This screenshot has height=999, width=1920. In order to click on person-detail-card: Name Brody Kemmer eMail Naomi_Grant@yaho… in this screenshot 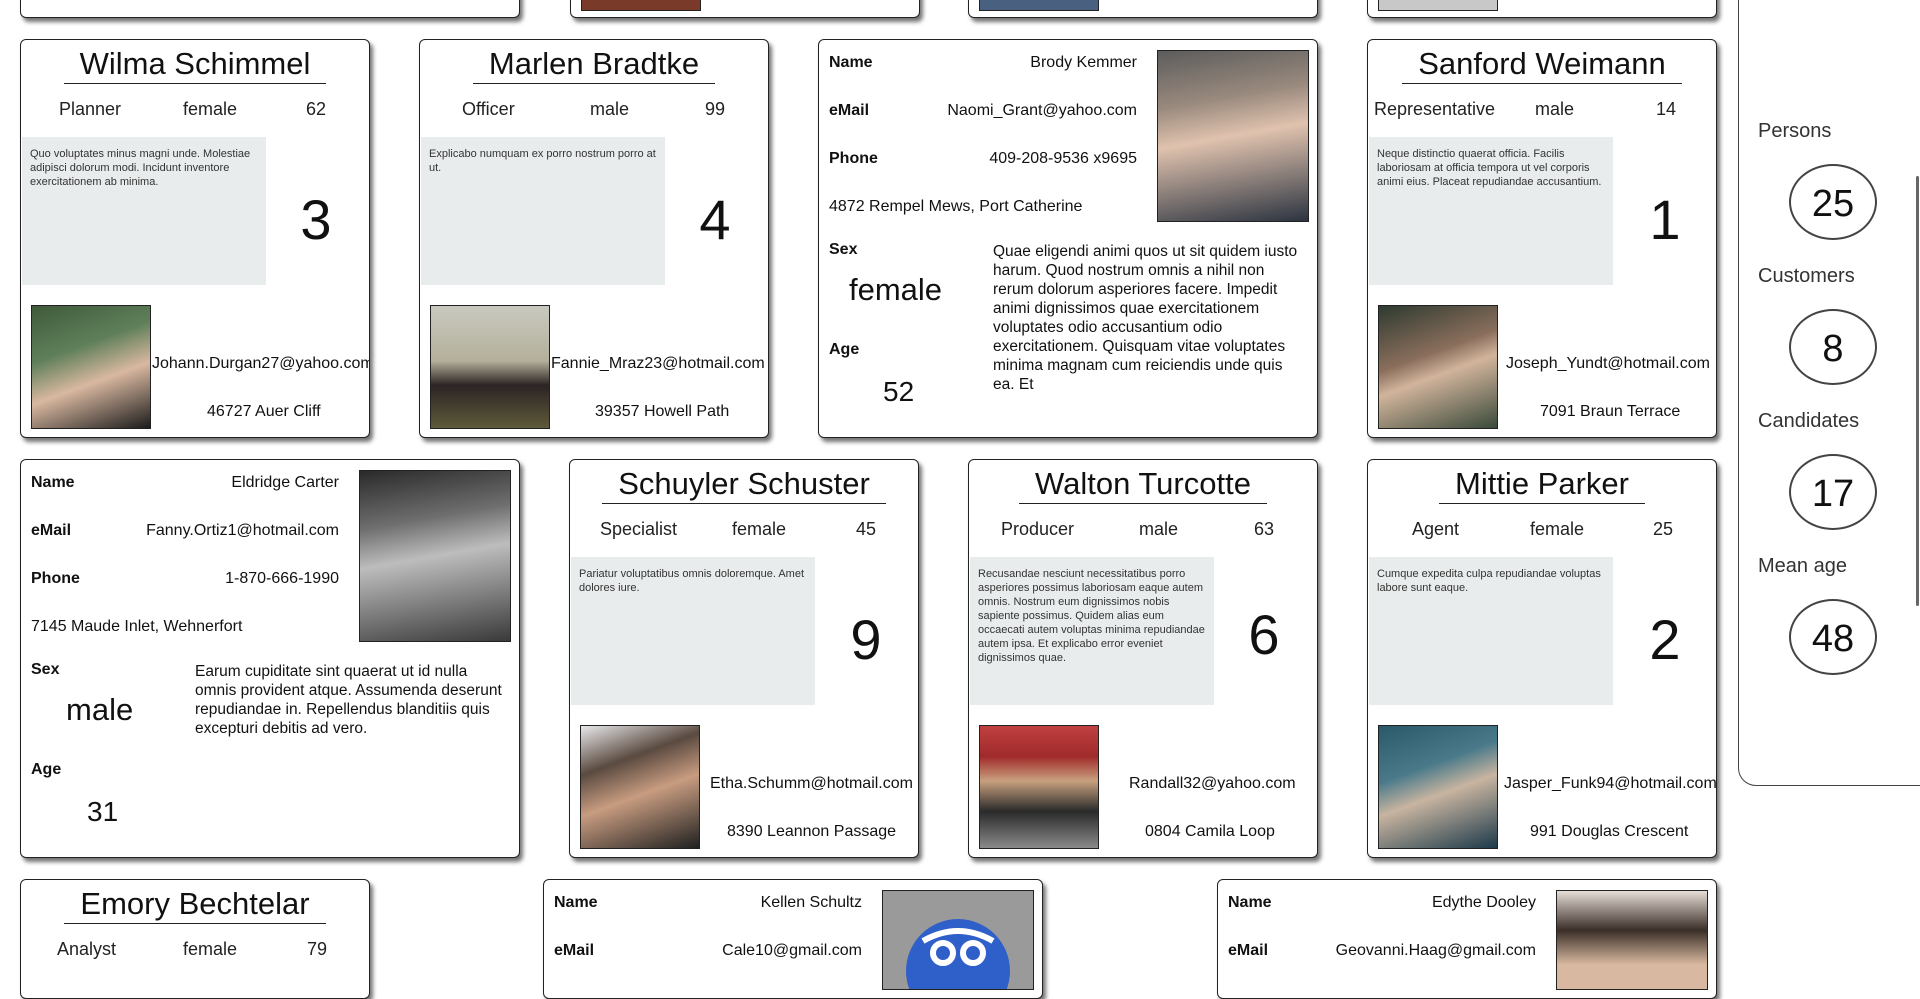, I will do `click(1068, 238)`.